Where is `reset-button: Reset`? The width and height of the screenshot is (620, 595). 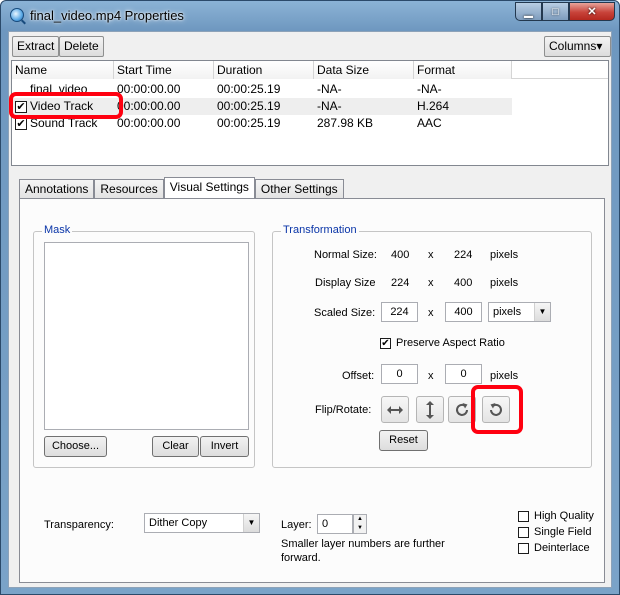
reset-button: Reset is located at coordinates (403, 440).